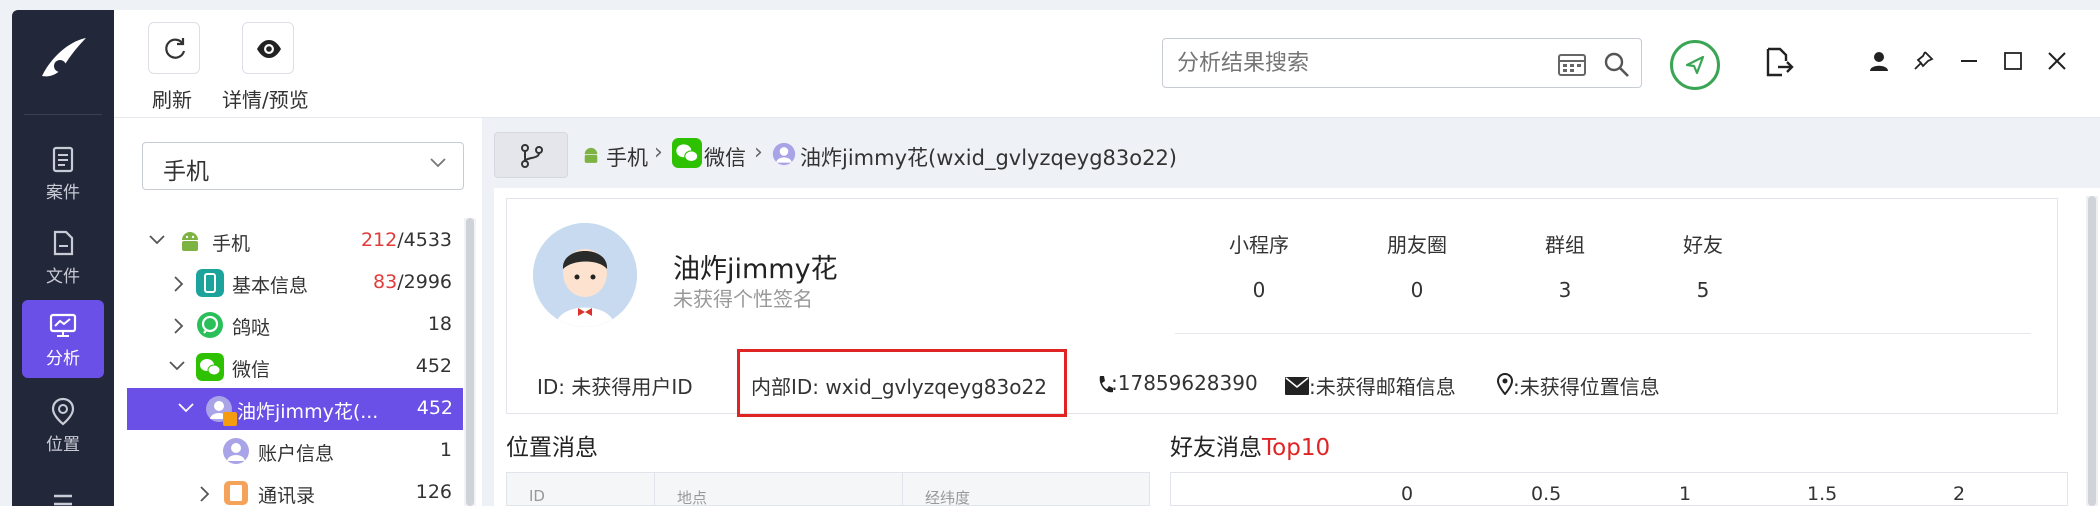  What do you see at coordinates (63, 339) in the screenshot?
I see `rail-item-analysis: 分析` at bounding box center [63, 339].